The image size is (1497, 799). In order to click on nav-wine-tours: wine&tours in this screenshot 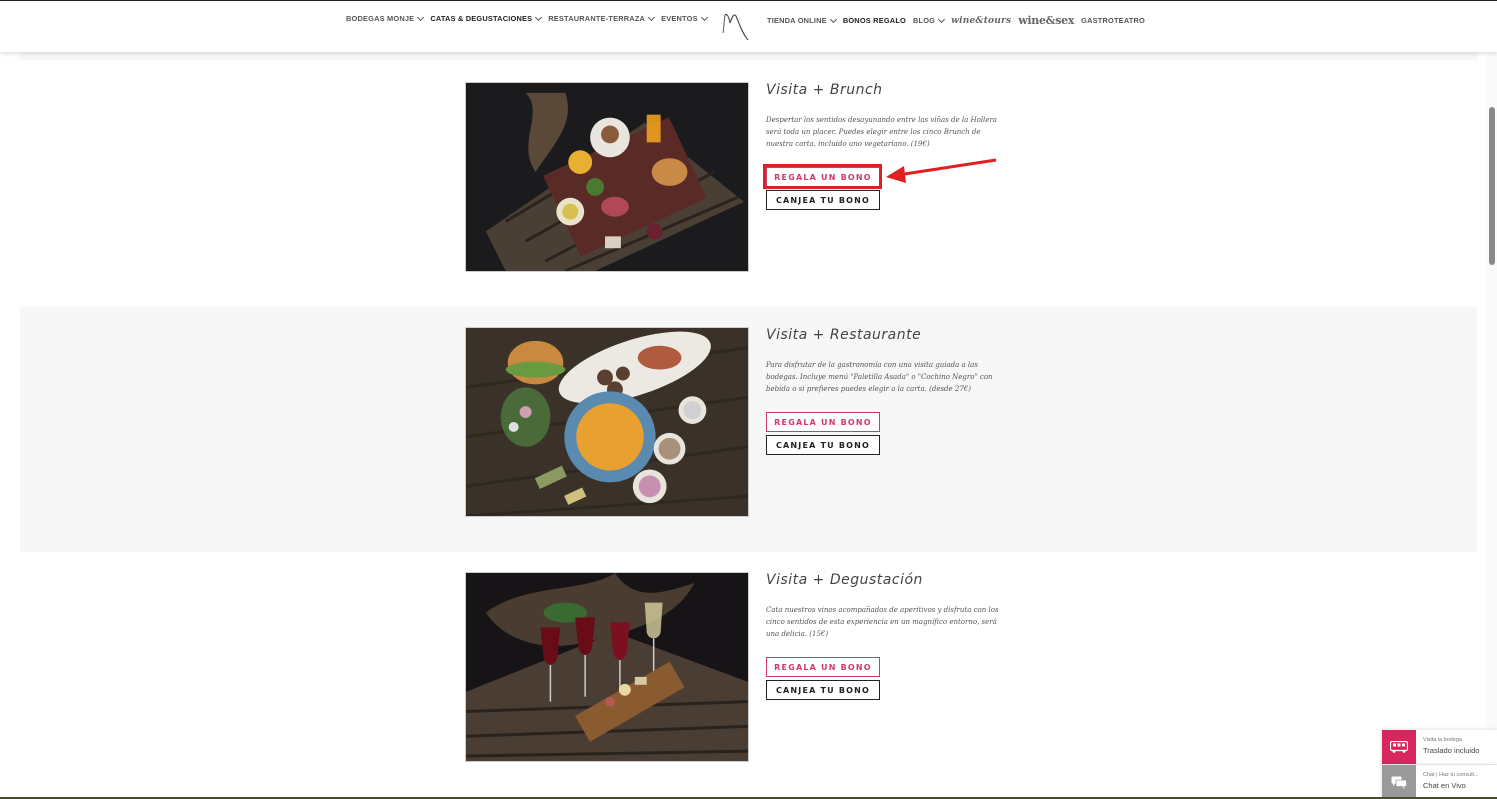, I will do `click(981, 21)`.